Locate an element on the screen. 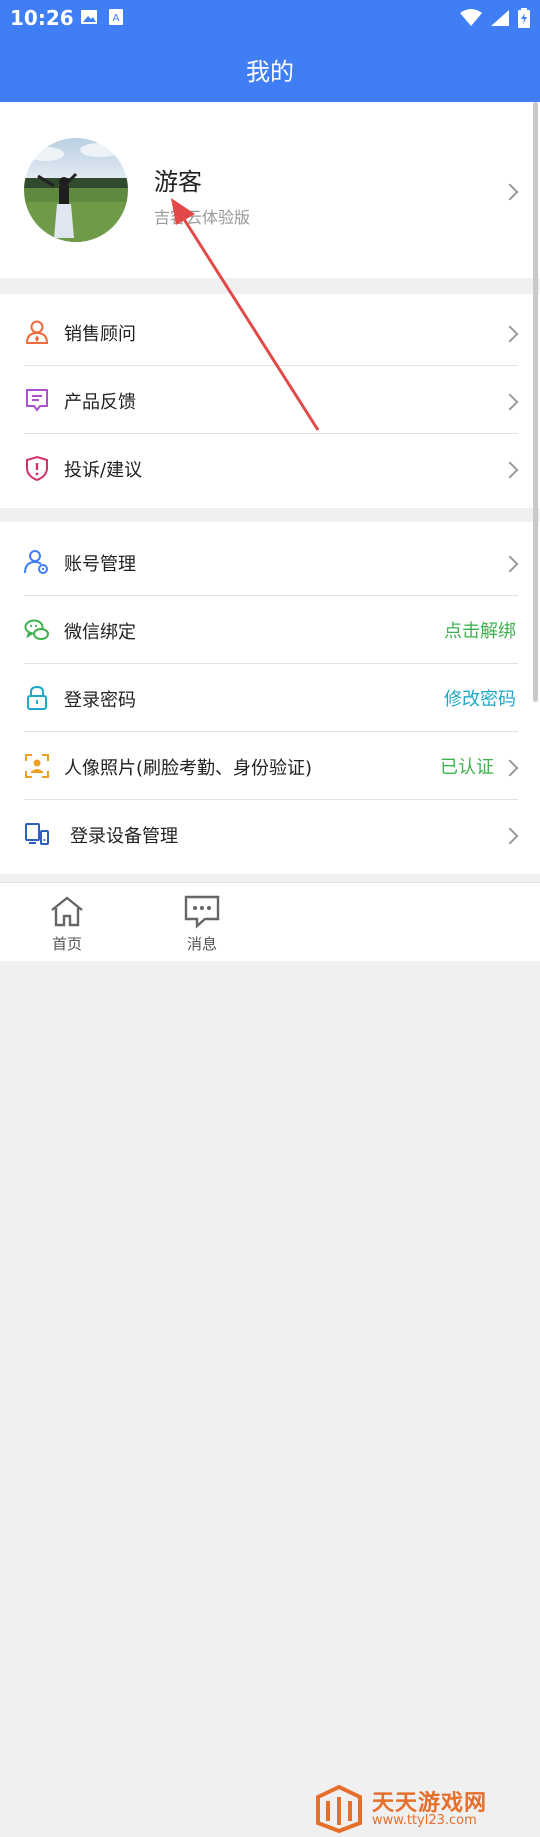 The height and width of the screenshot is (1837, 540). menu-group-service: 销售顾问 产品反馈 投诉/建议 is located at coordinates (270, 401).